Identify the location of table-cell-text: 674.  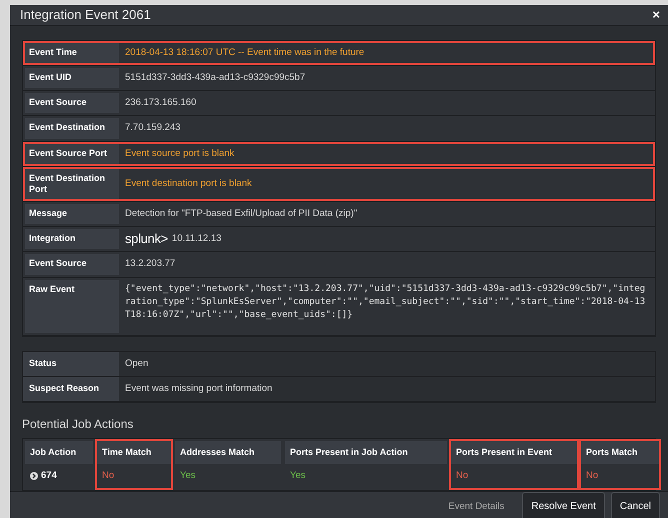
(49, 476).